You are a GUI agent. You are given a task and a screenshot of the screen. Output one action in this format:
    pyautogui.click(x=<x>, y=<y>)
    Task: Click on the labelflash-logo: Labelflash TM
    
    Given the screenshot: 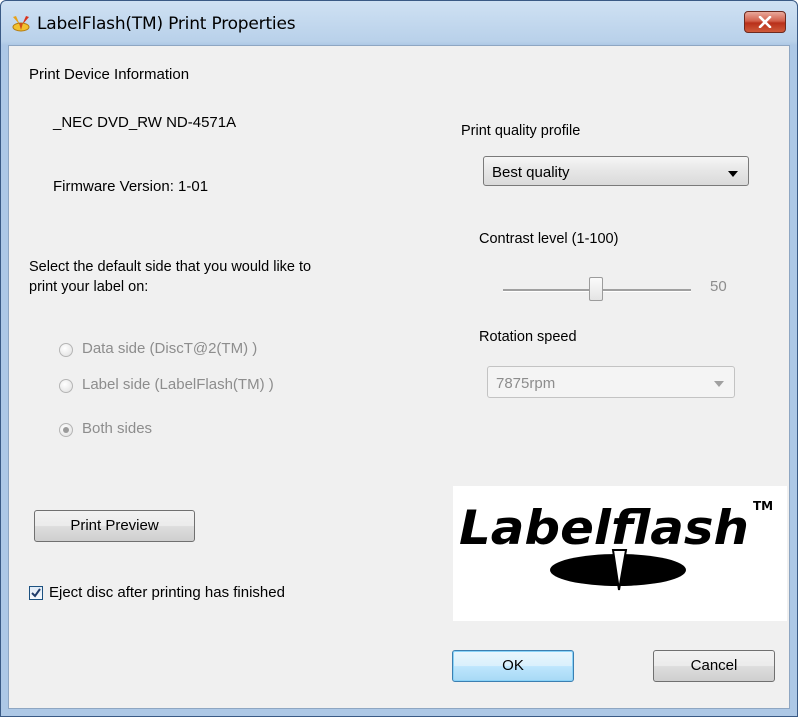 What is the action you would take?
    pyautogui.click(x=620, y=553)
    